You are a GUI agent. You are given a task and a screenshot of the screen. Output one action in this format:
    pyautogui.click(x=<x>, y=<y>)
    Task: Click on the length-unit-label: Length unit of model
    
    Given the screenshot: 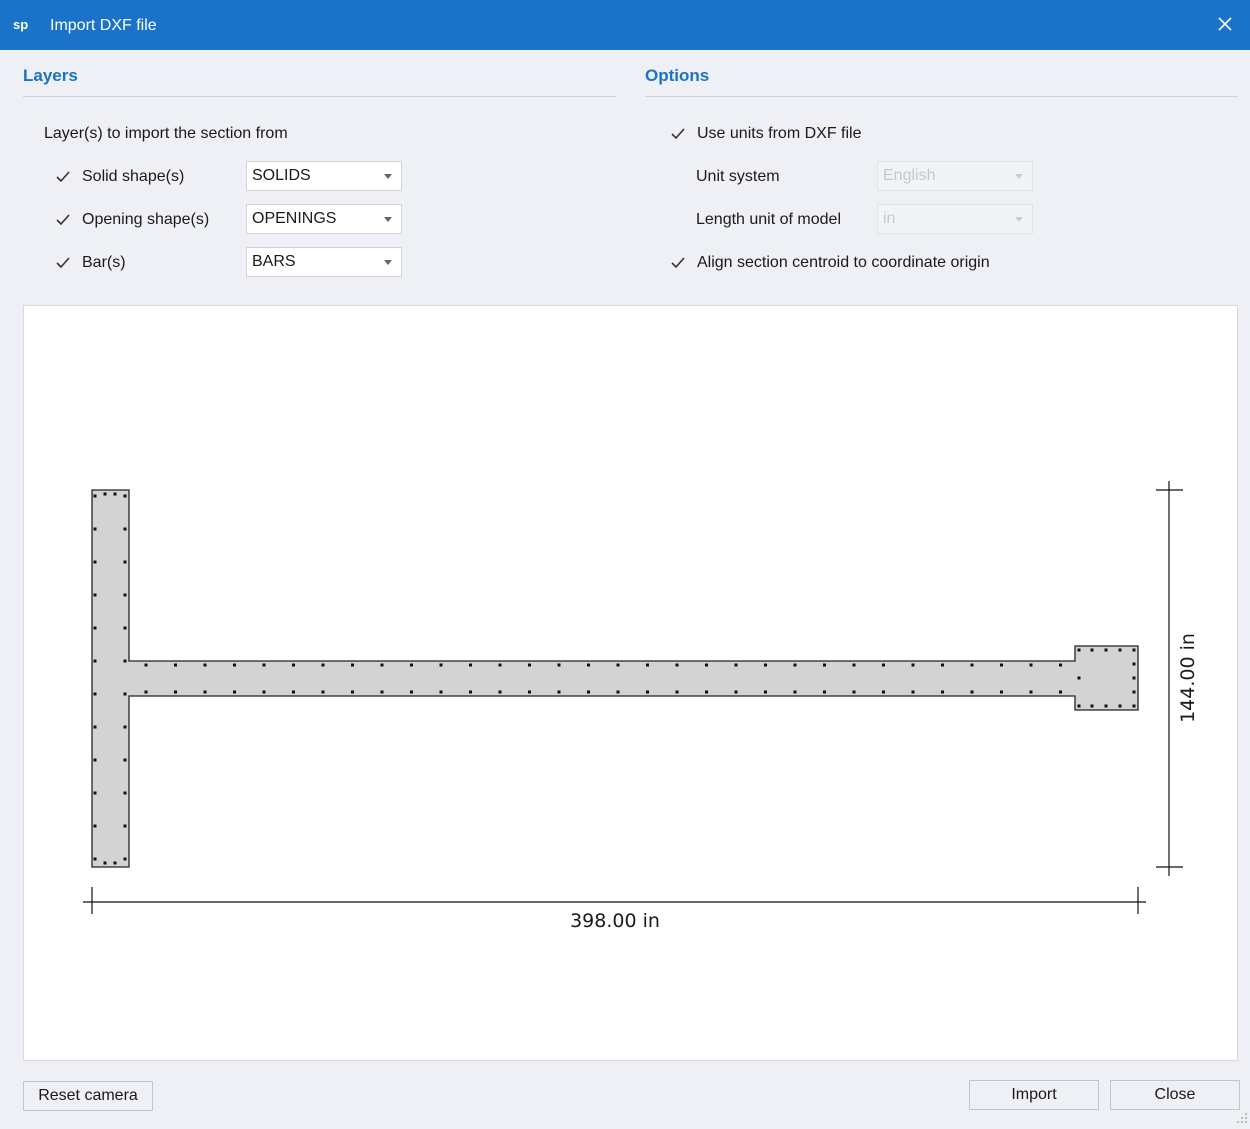 What is the action you would take?
    pyautogui.click(x=768, y=219)
    